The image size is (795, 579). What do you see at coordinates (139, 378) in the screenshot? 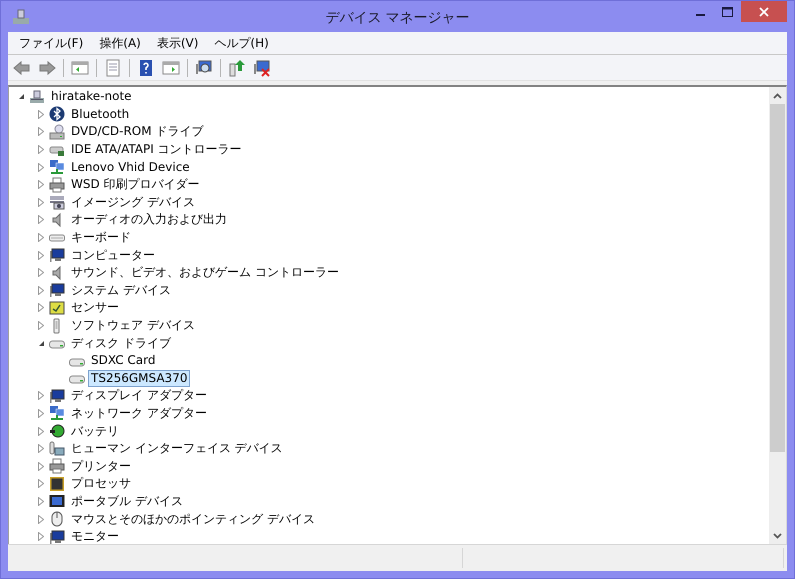
I see `tree-item: TS256GMSA370` at bounding box center [139, 378].